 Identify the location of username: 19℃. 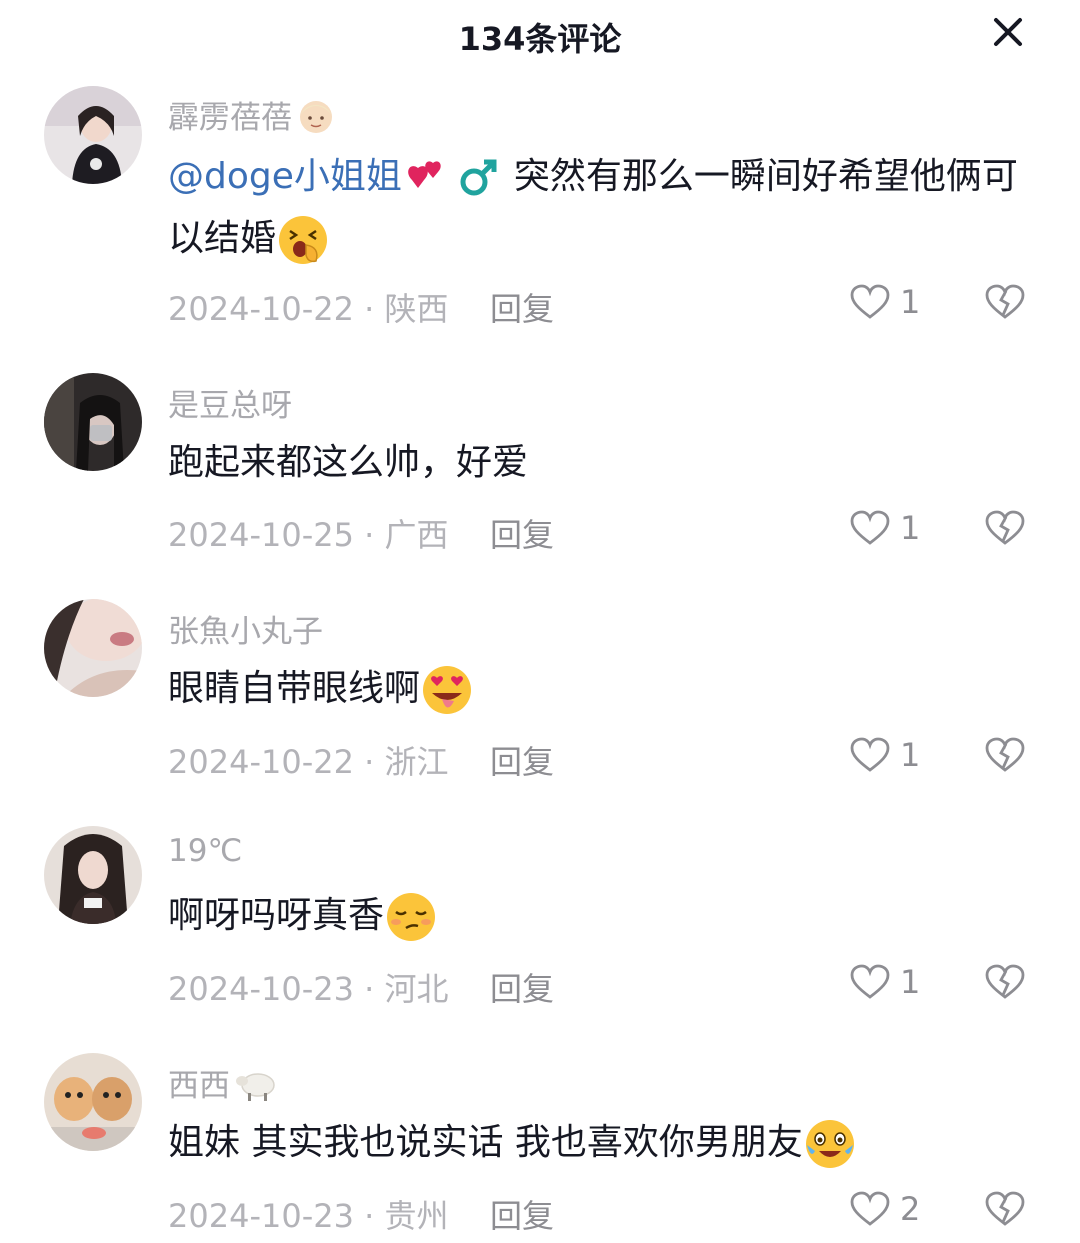
(205, 851).